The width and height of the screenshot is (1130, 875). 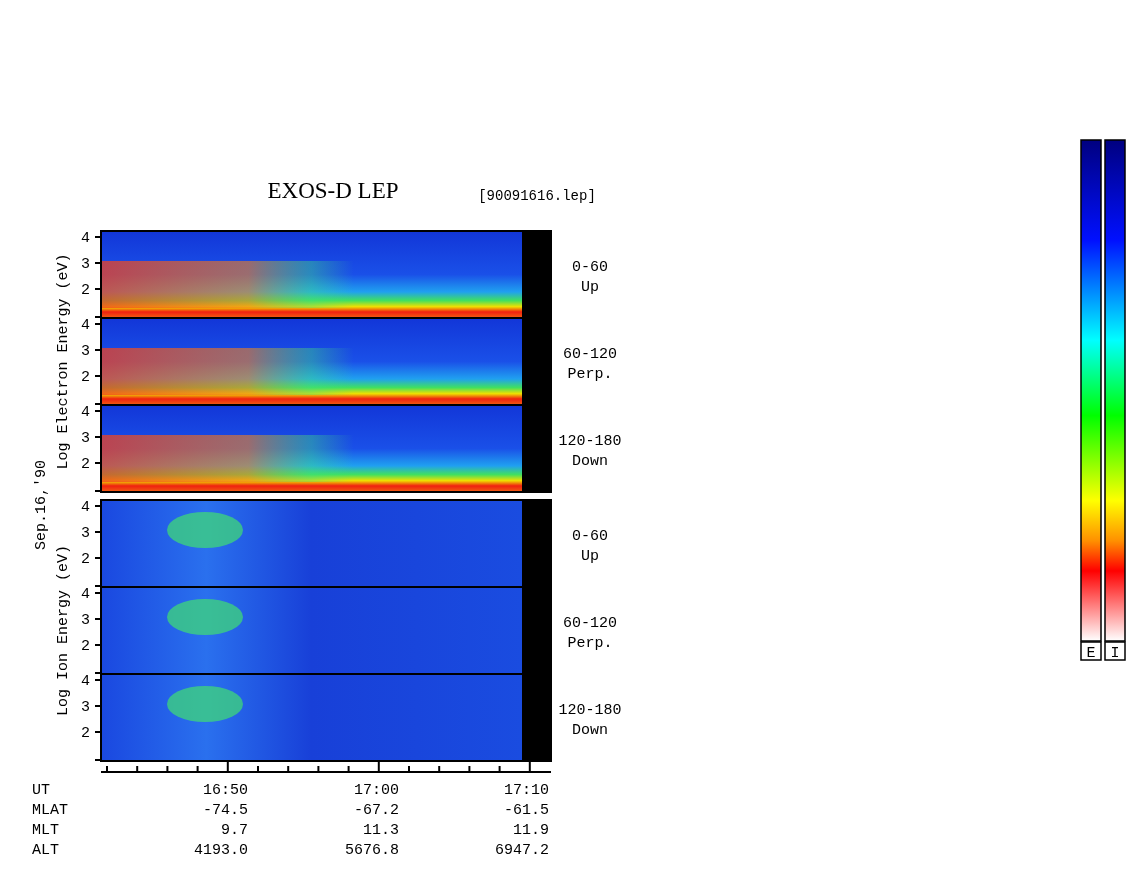 What do you see at coordinates (526, 810) in the screenshot?
I see `axis-value: -61.5` at bounding box center [526, 810].